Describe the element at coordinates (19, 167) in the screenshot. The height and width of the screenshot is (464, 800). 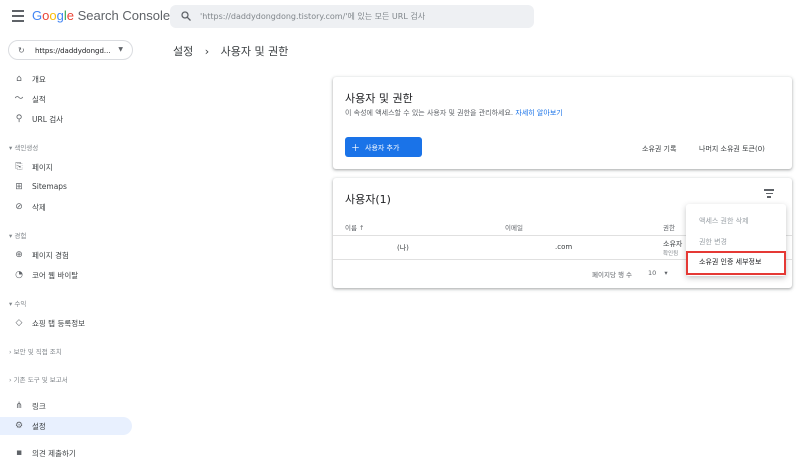
I see `pages-icon: ⎘` at that location.